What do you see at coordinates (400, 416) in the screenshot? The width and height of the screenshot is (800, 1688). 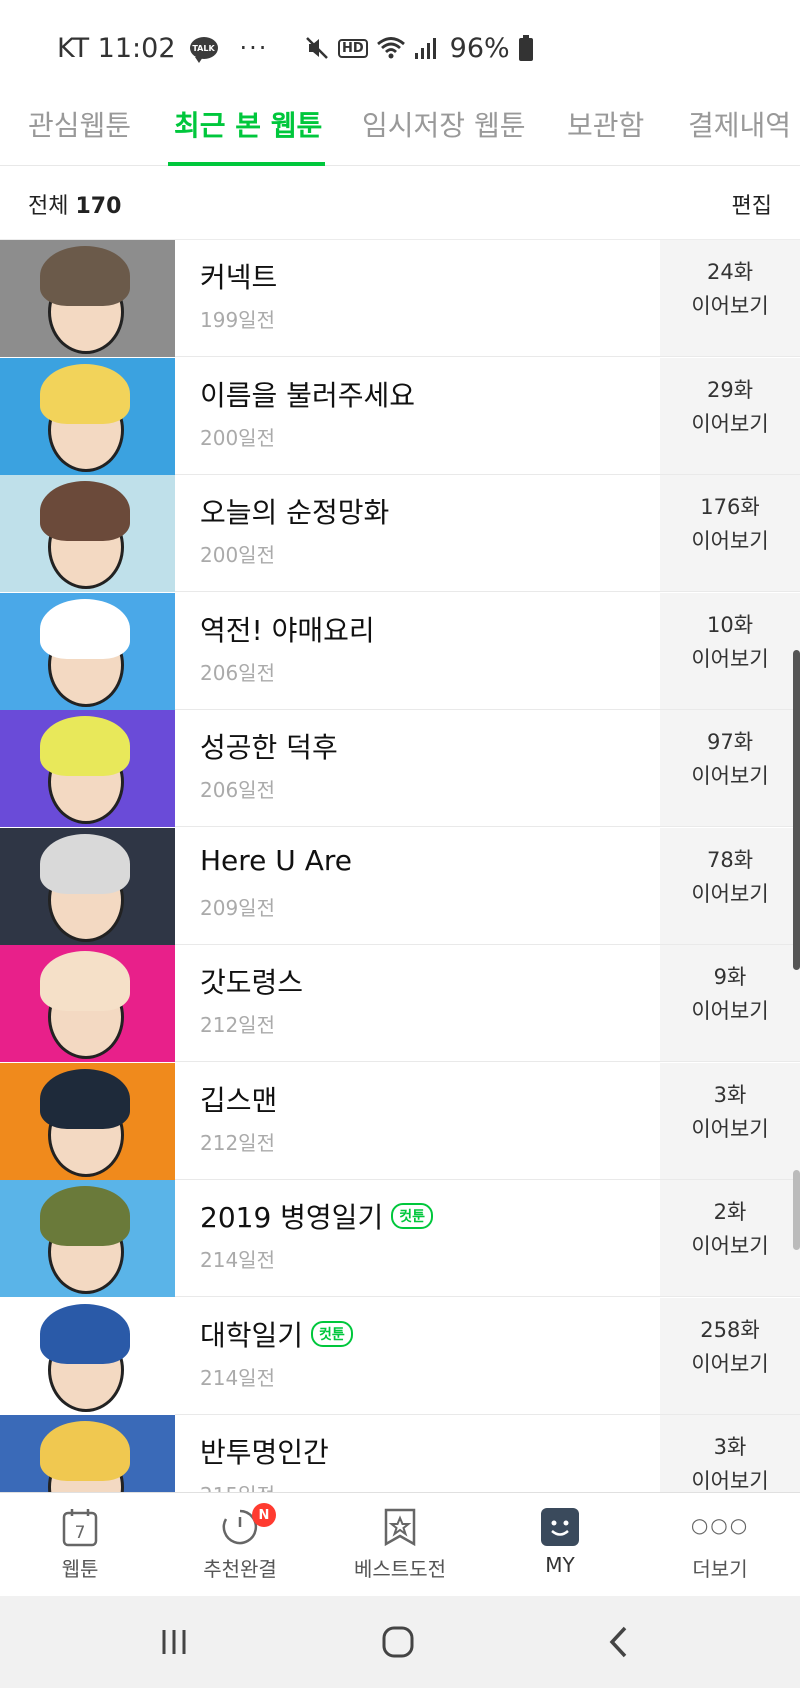 I see `webtoon-list-item: 이름을 불러주세요 200일전 29화 이어보기` at bounding box center [400, 416].